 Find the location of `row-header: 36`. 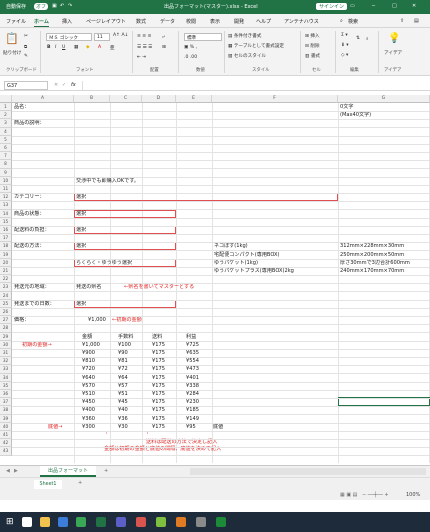

row-header: 36 is located at coordinates (6, 394).